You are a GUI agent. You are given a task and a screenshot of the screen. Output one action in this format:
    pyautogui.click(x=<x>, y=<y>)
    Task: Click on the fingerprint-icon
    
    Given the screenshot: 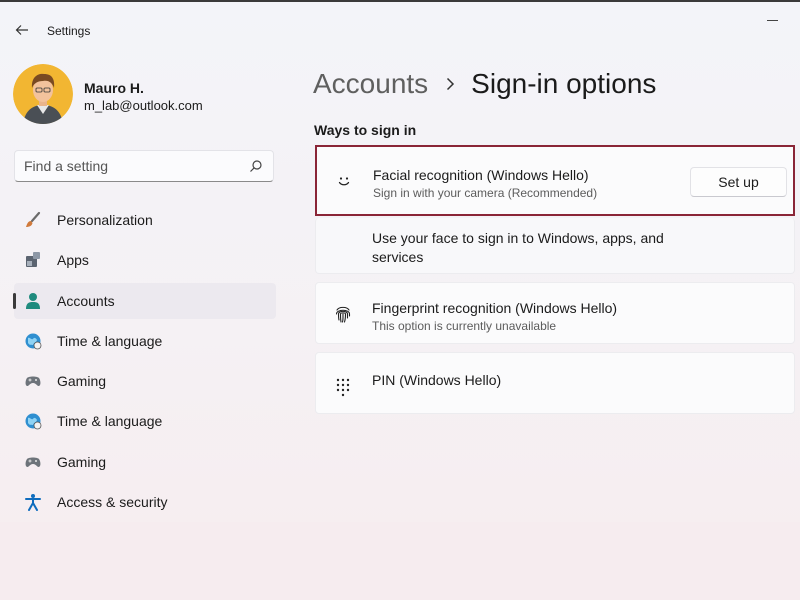 What is the action you would take?
    pyautogui.click(x=343, y=314)
    